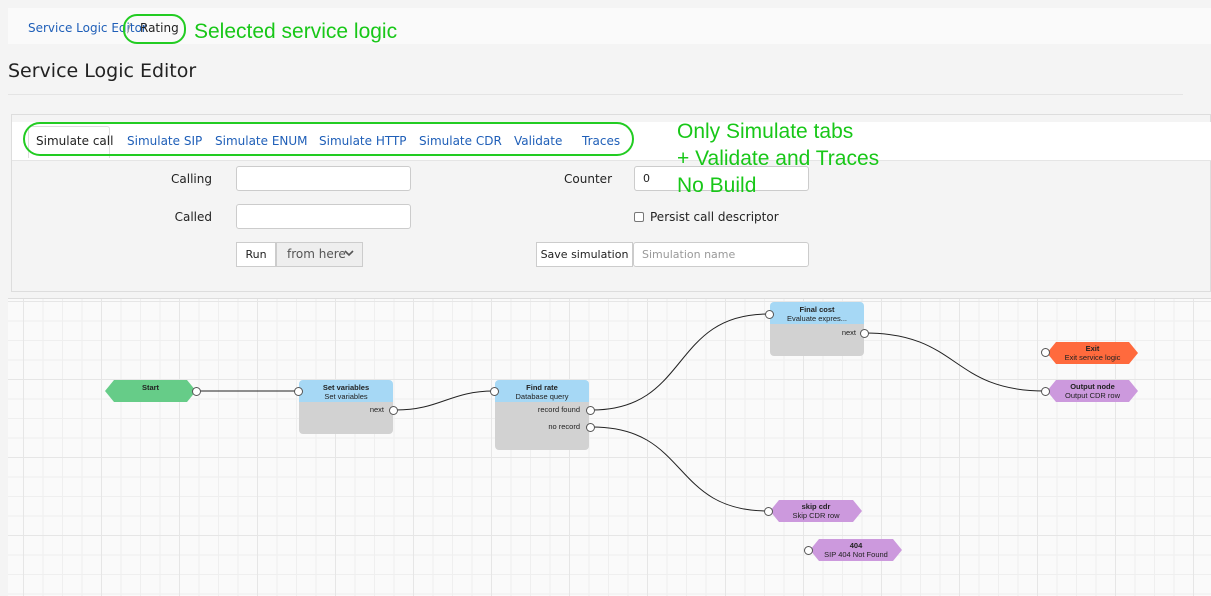 The width and height of the screenshot is (1211, 596). Describe the element at coordinates (445, 400) in the screenshot. I see `wire-set-variables-to-find-rate` at that location.